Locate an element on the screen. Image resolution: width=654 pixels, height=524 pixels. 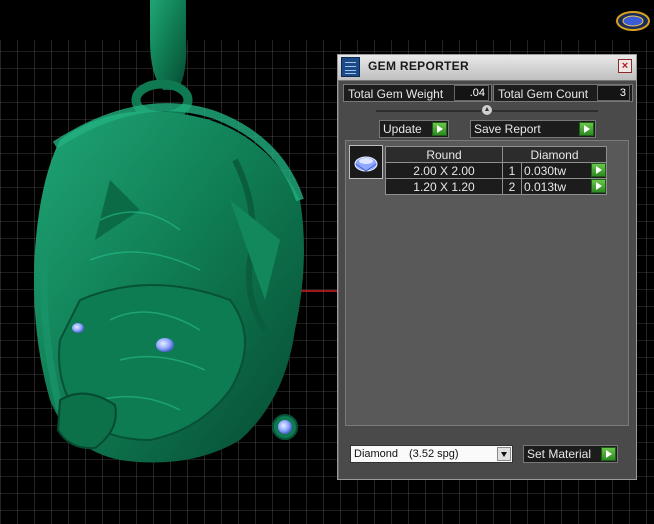
table-row: 2.00 X 2.00 1 0.030tw is located at coordinates (496, 170).